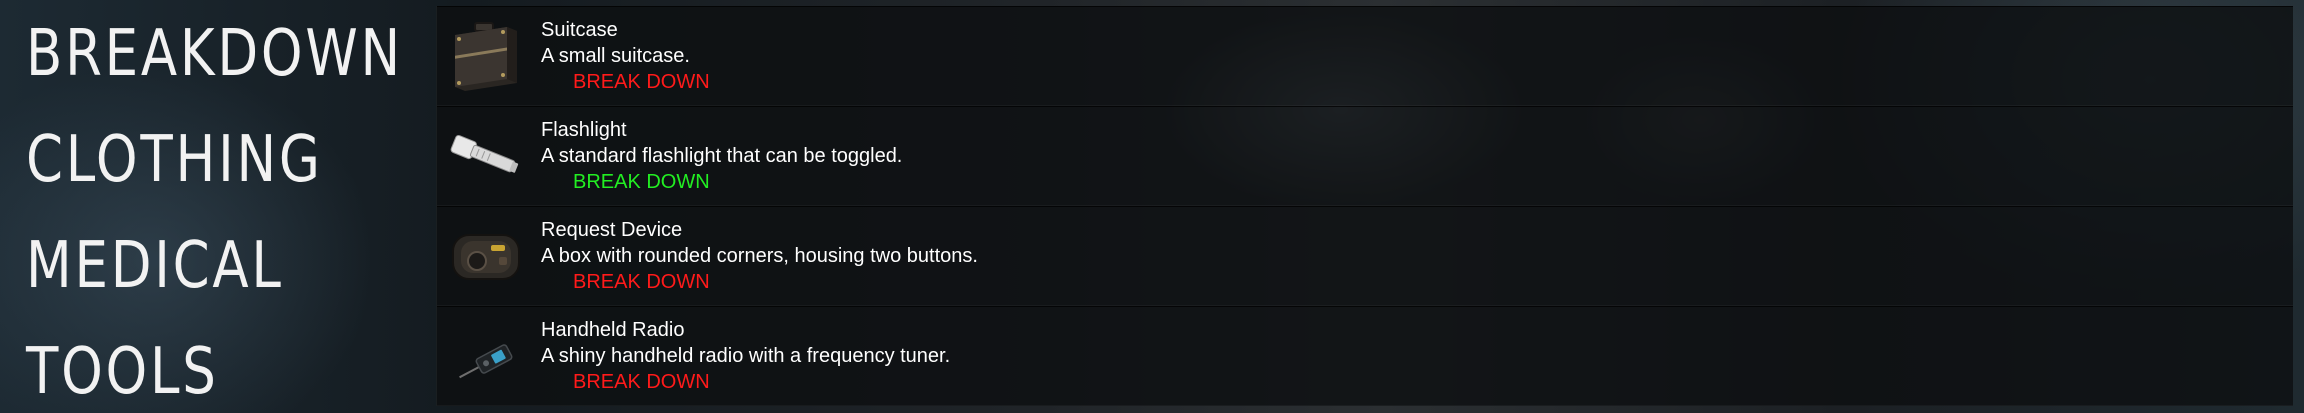 This screenshot has width=2304, height=413. Describe the element at coordinates (214, 54) in the screenshot. I see `category-breakdown: BREAKDOWN` at that location.